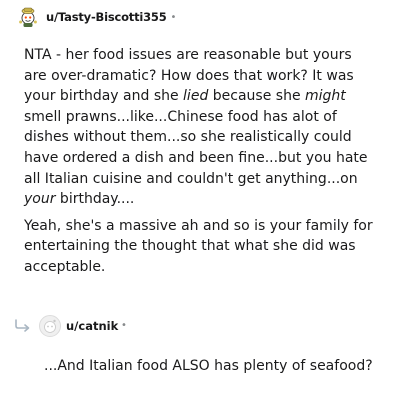 This screenshot has height=402, width=400. What do you see at coordinates (92, 326) in the screenshot?
I see `reply-username: u/catnik` at bounding box center [92, 326].